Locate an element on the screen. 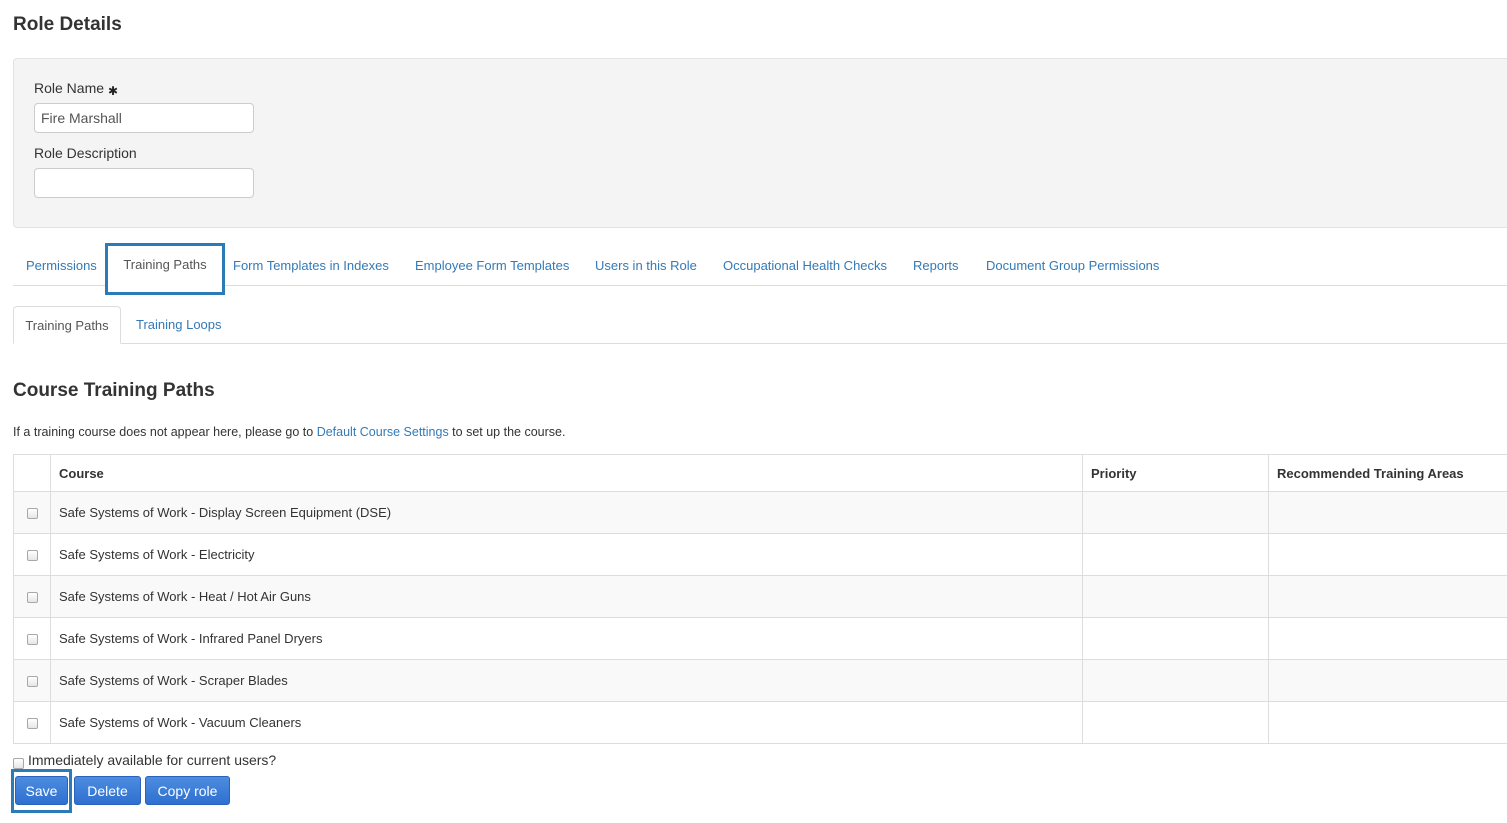  tab-reports: Reports is located at coordinates (936, 266).